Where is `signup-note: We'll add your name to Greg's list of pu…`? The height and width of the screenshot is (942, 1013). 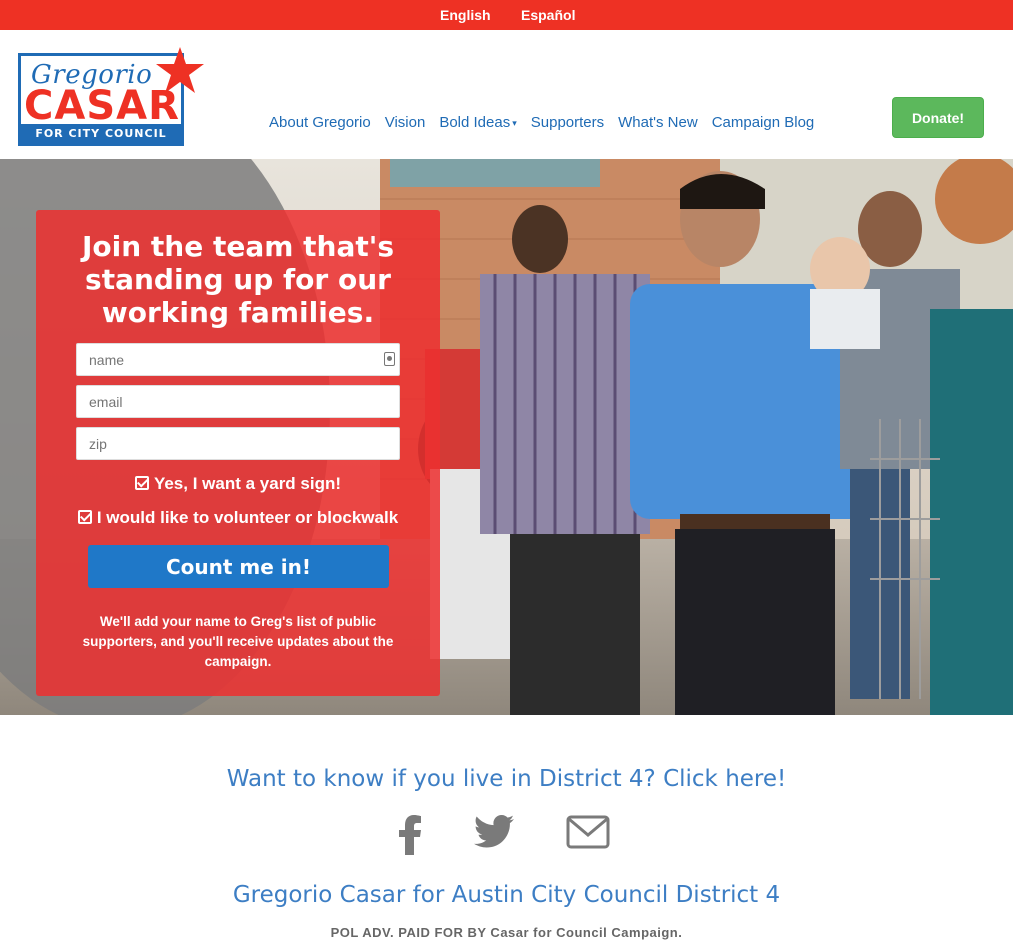
signup-note: We'll add your name to Greg's list of pu… is located at coordinates (238, 641).